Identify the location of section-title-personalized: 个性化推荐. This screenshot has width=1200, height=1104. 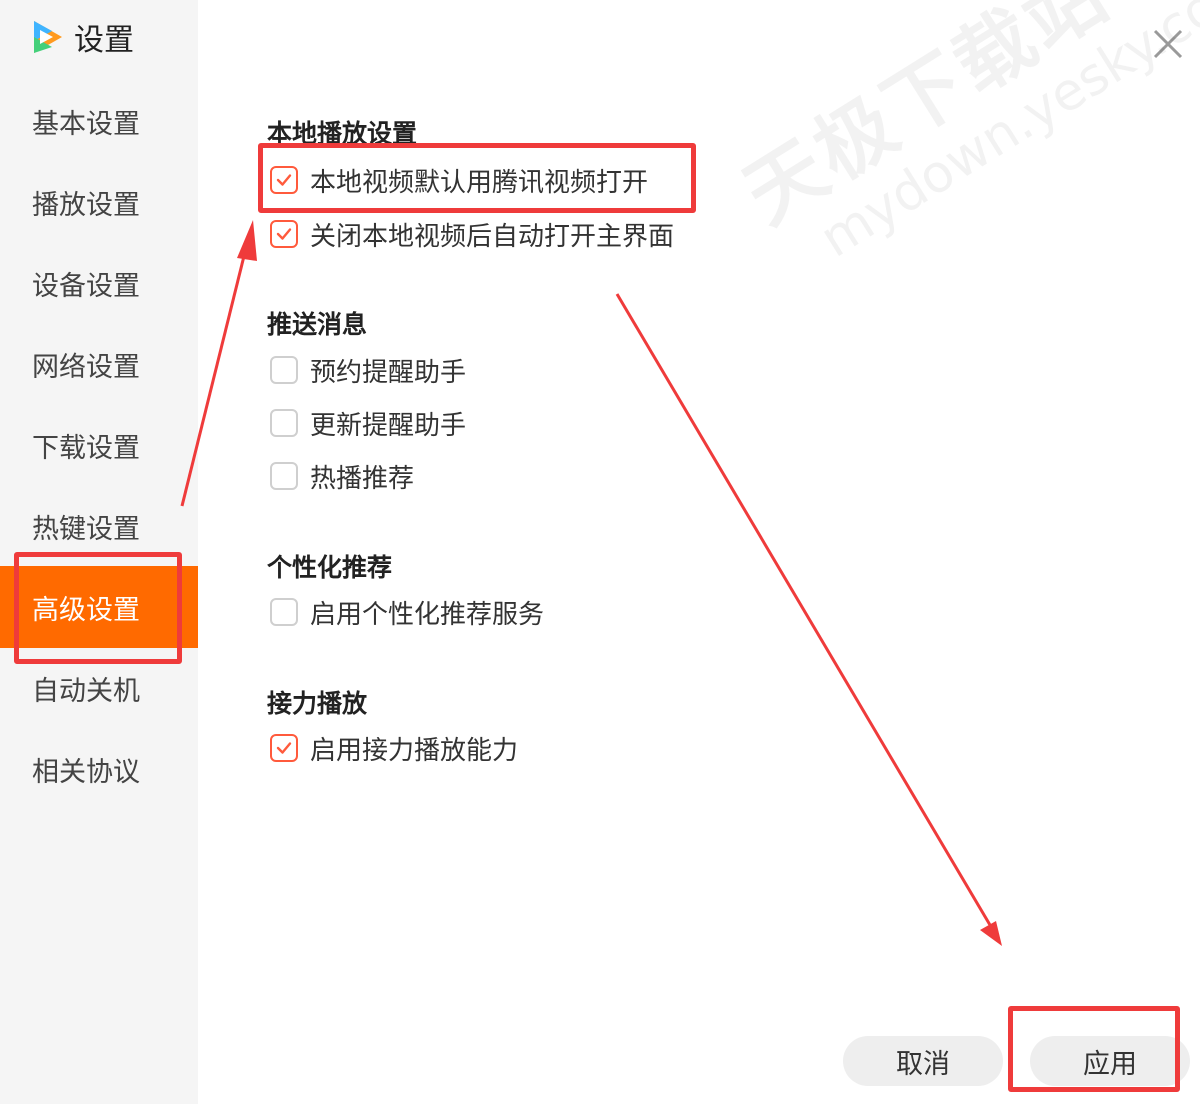
(330, 567).